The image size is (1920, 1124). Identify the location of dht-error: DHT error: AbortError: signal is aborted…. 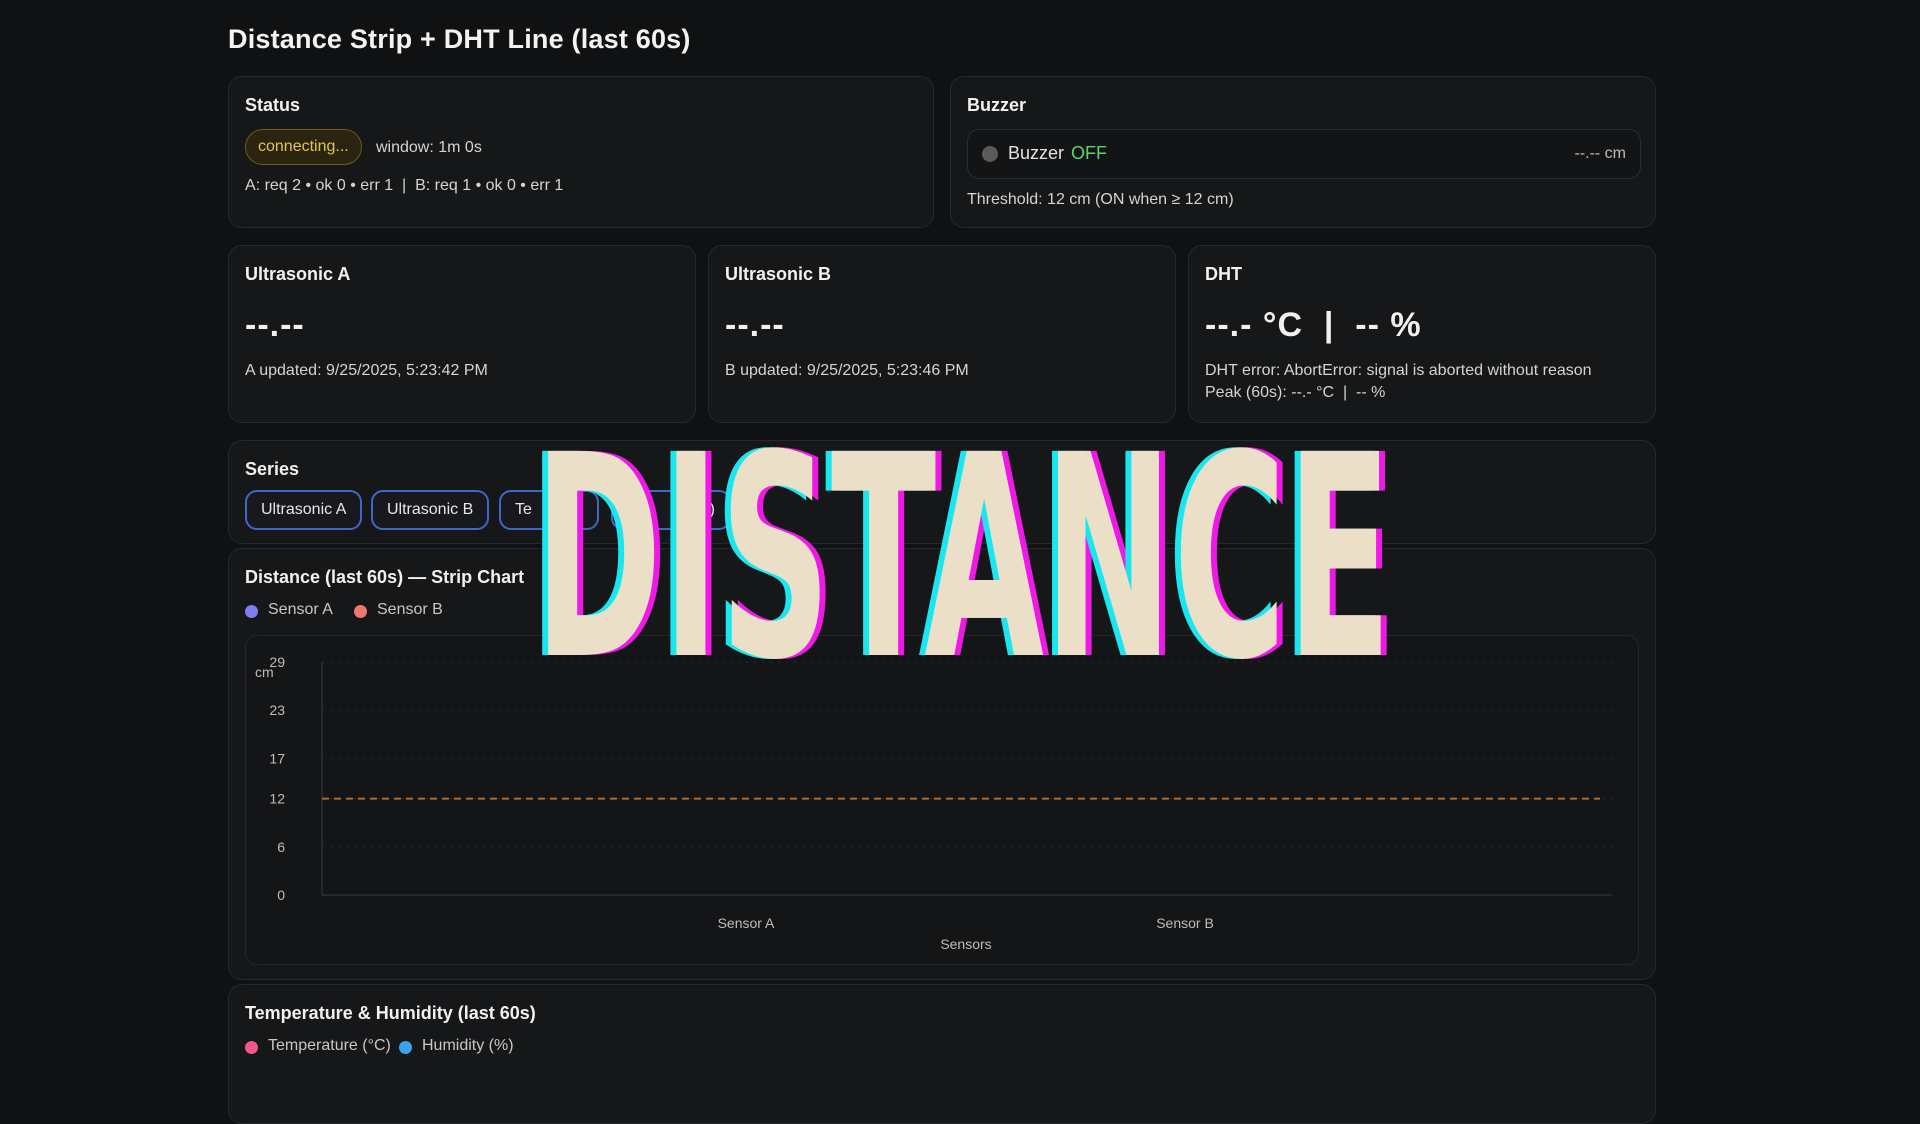
(1398, 370).